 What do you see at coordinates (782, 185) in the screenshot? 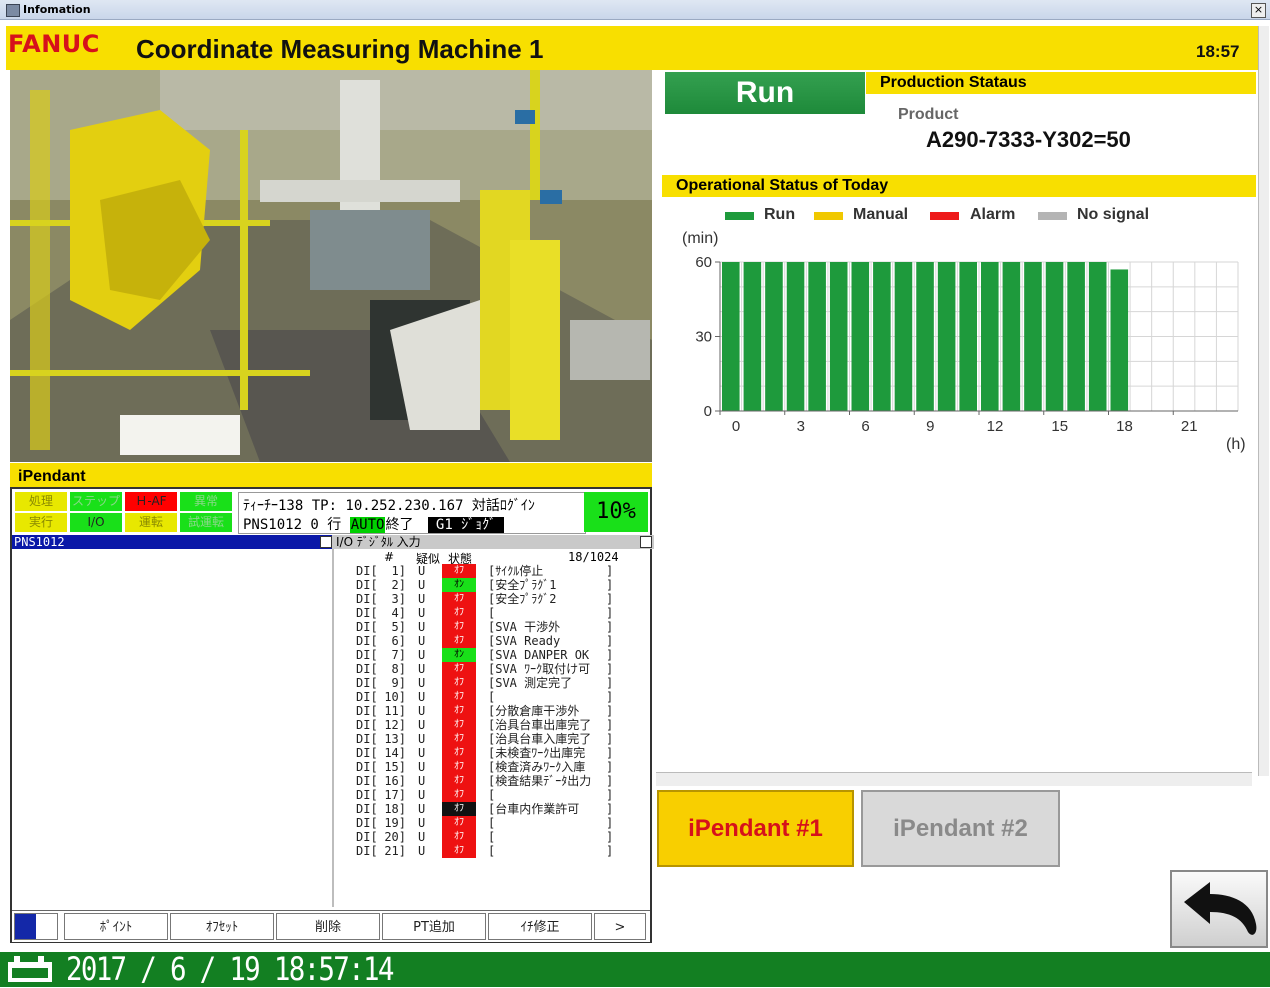
I see `operational-status-title: Operational Status of Today` at bounding box center [782, 185].